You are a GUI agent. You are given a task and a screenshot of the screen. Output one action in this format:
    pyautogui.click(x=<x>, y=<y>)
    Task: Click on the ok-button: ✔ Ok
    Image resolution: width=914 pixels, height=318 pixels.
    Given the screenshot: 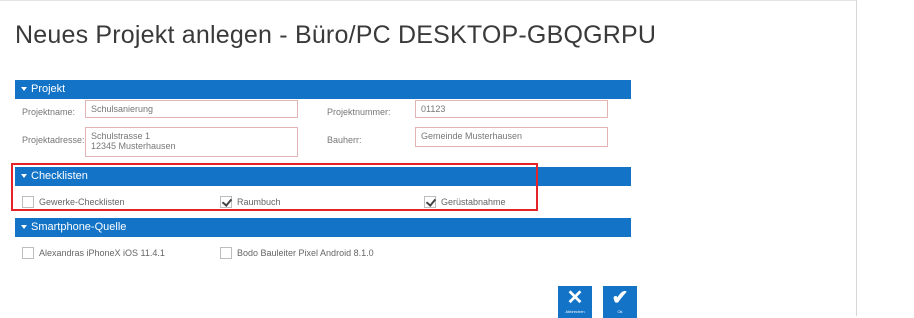 What is the action you would take?
    pyautogui.click(x=620, y=302)
    